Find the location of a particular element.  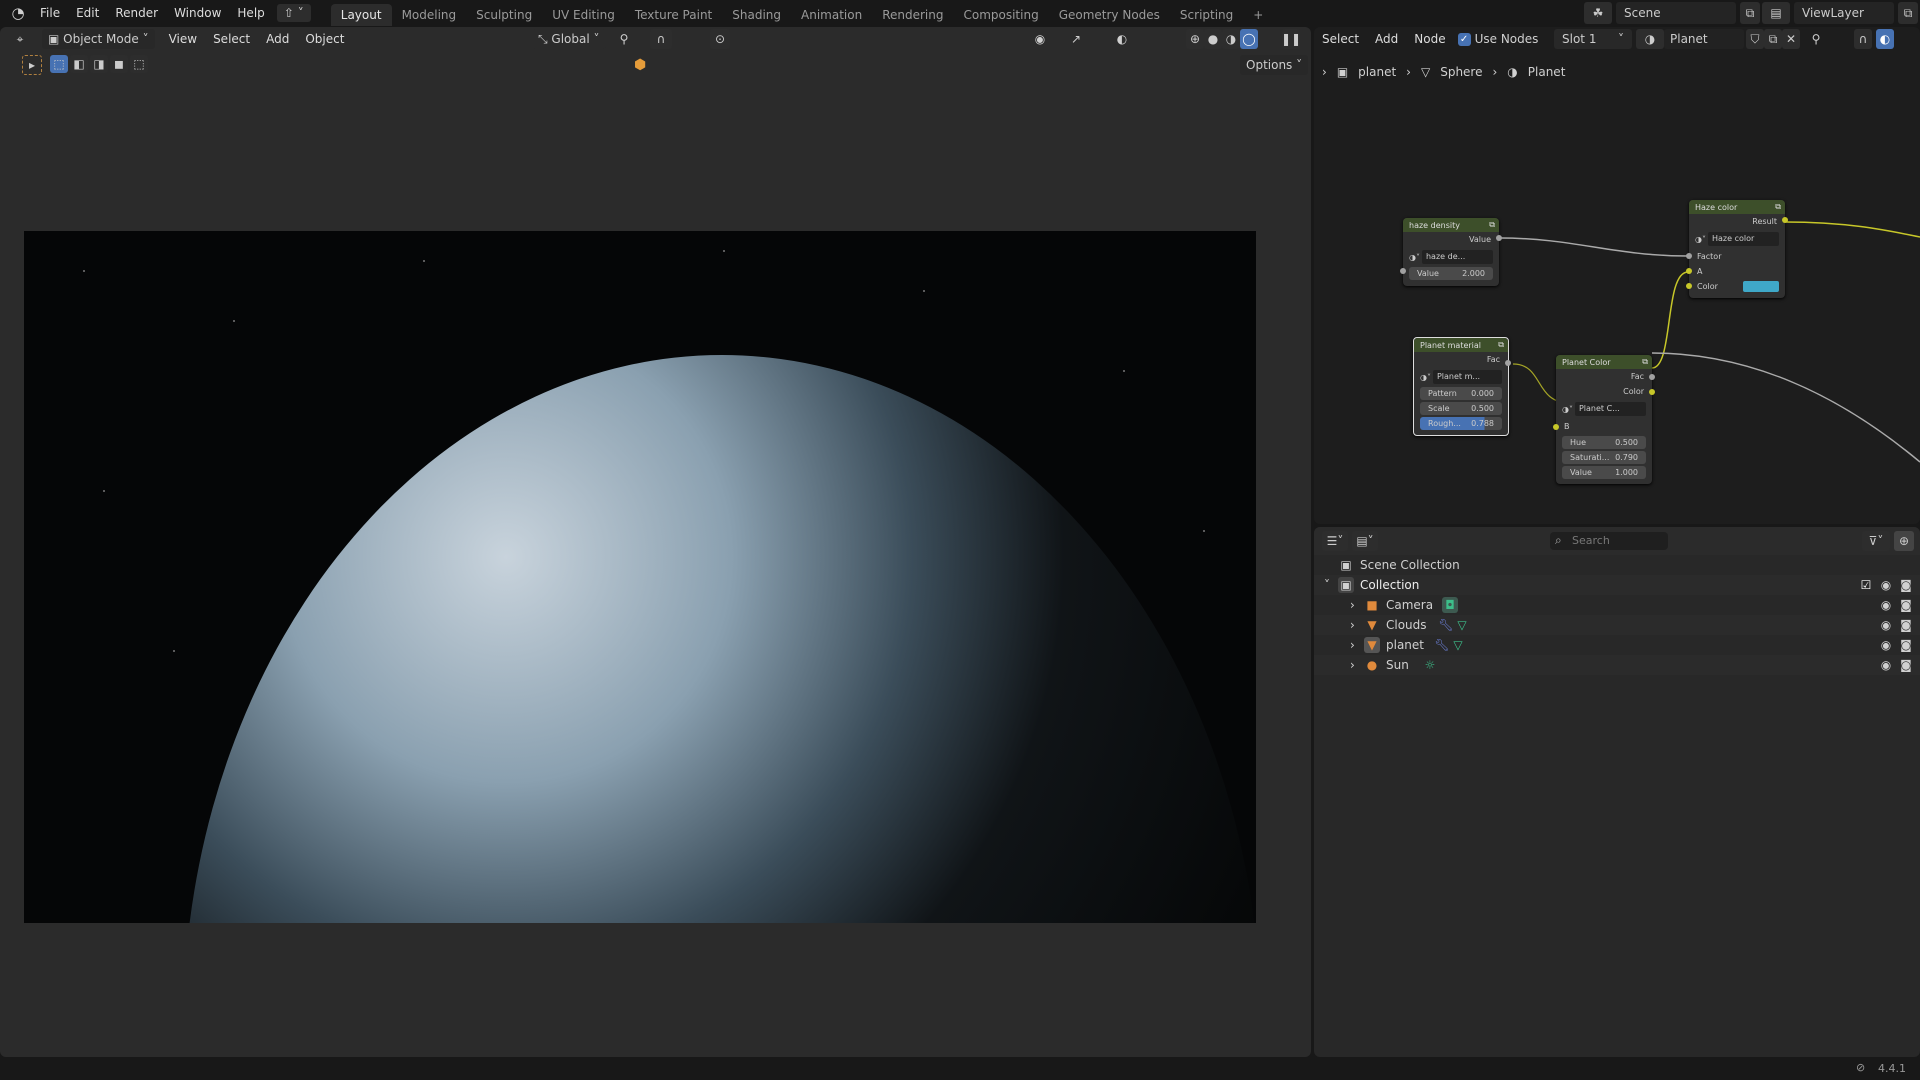

tab-sculpting: Sculpting is located at coordinates (504, 15).